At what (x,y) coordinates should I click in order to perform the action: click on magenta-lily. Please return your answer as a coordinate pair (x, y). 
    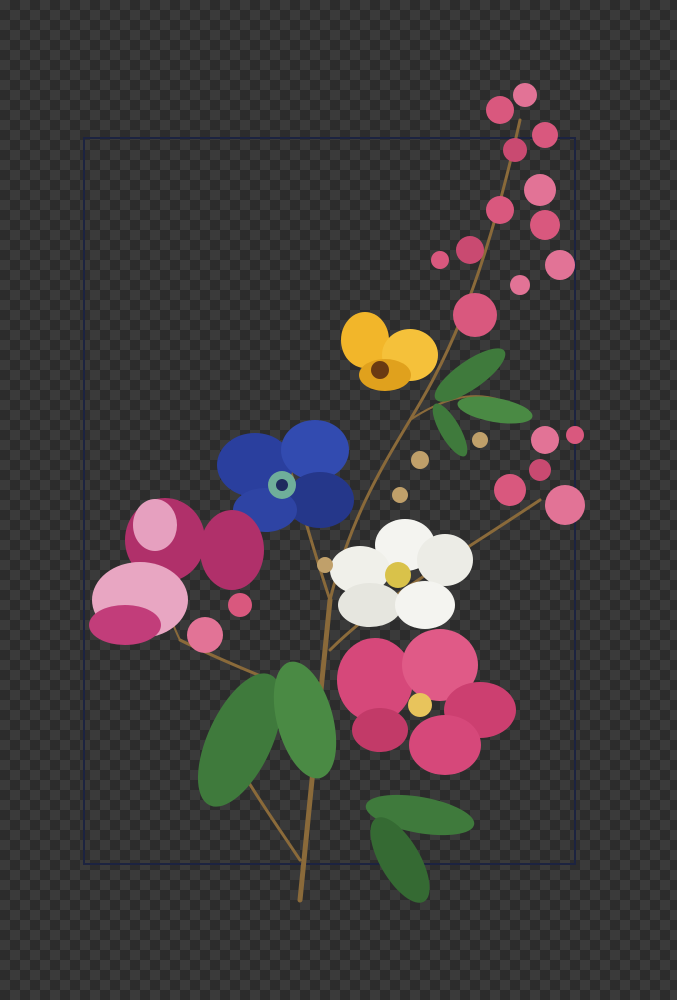
    Looking at the image, I should click on (426, 702).